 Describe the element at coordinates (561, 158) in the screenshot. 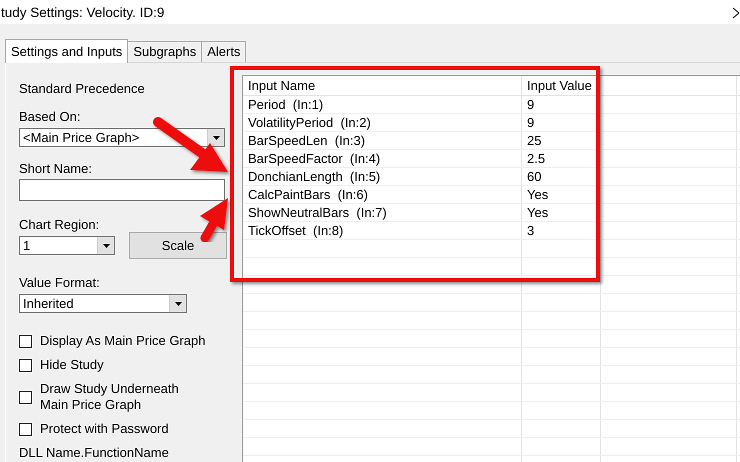

I see `table-cell: 2.5` at that location.